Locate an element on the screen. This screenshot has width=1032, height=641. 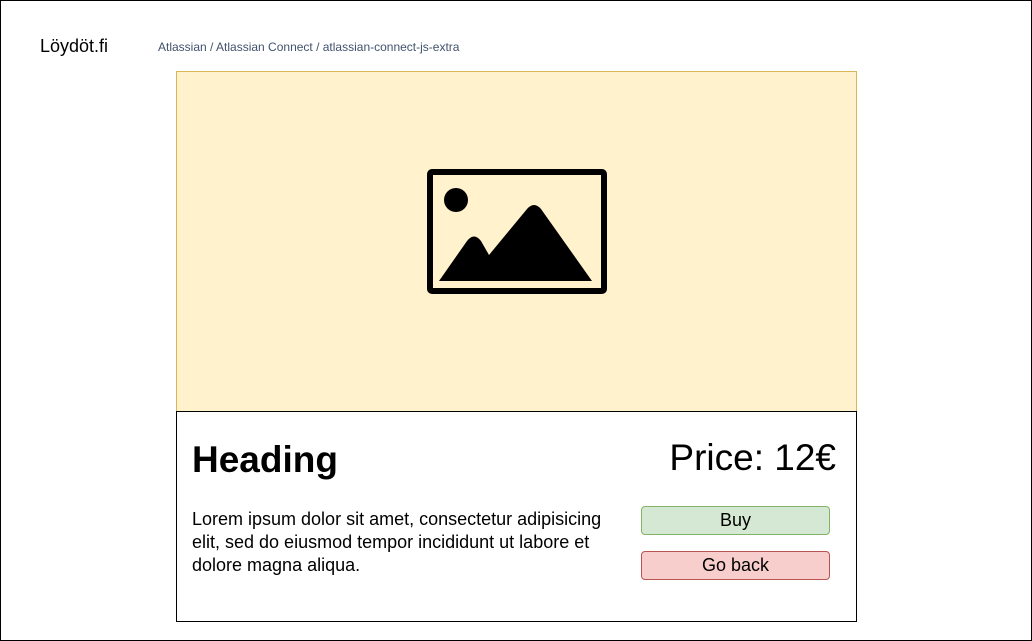
product-heading: Heading is located at coordinates (265, 459).